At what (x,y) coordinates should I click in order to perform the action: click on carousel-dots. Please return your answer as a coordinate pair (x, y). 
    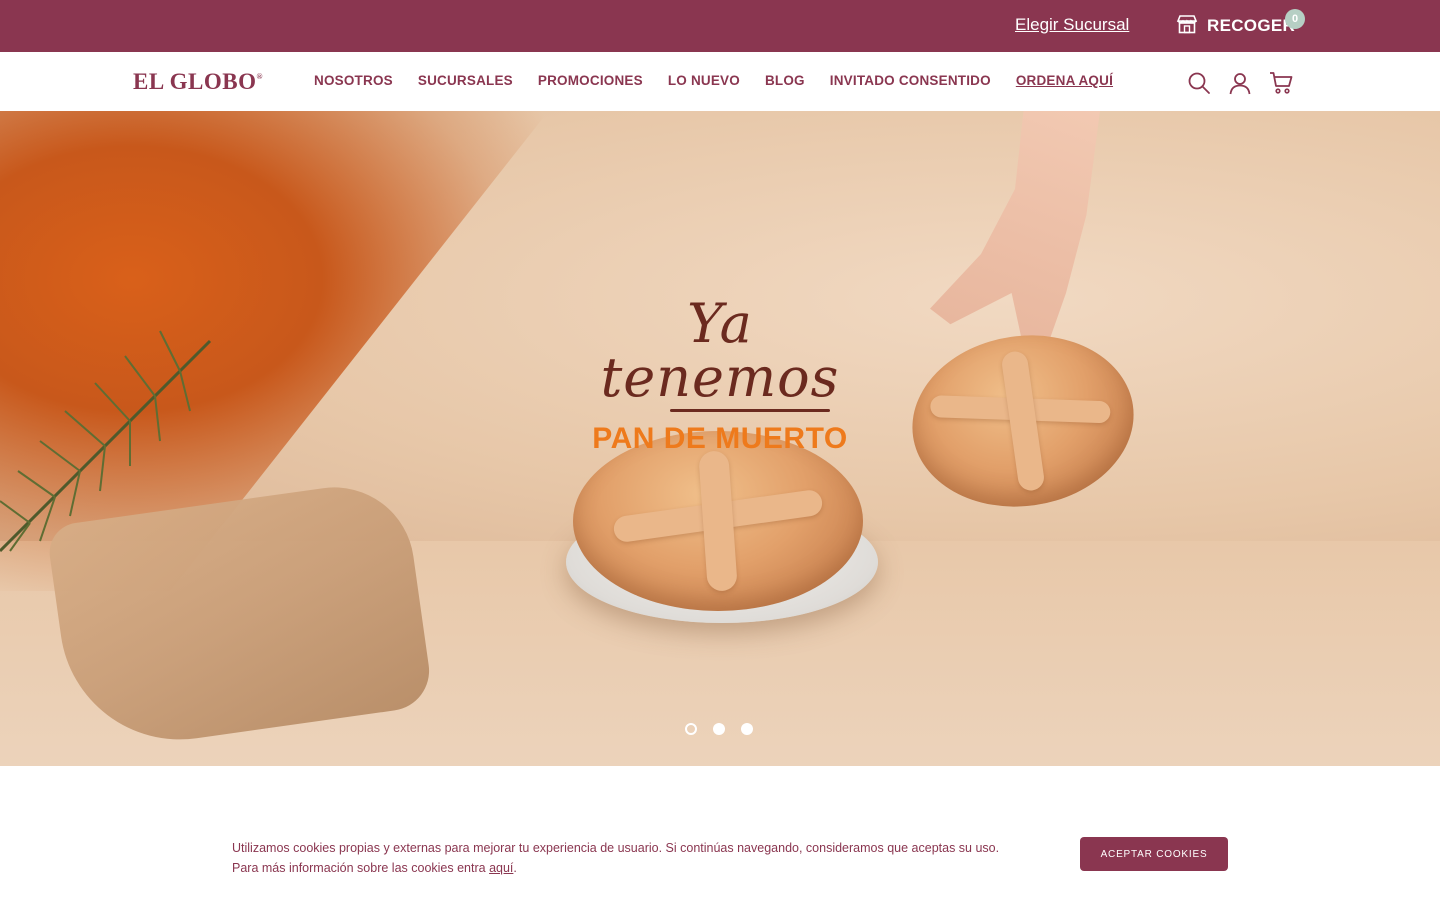
    Looking at the image, I should click on (719, 729).